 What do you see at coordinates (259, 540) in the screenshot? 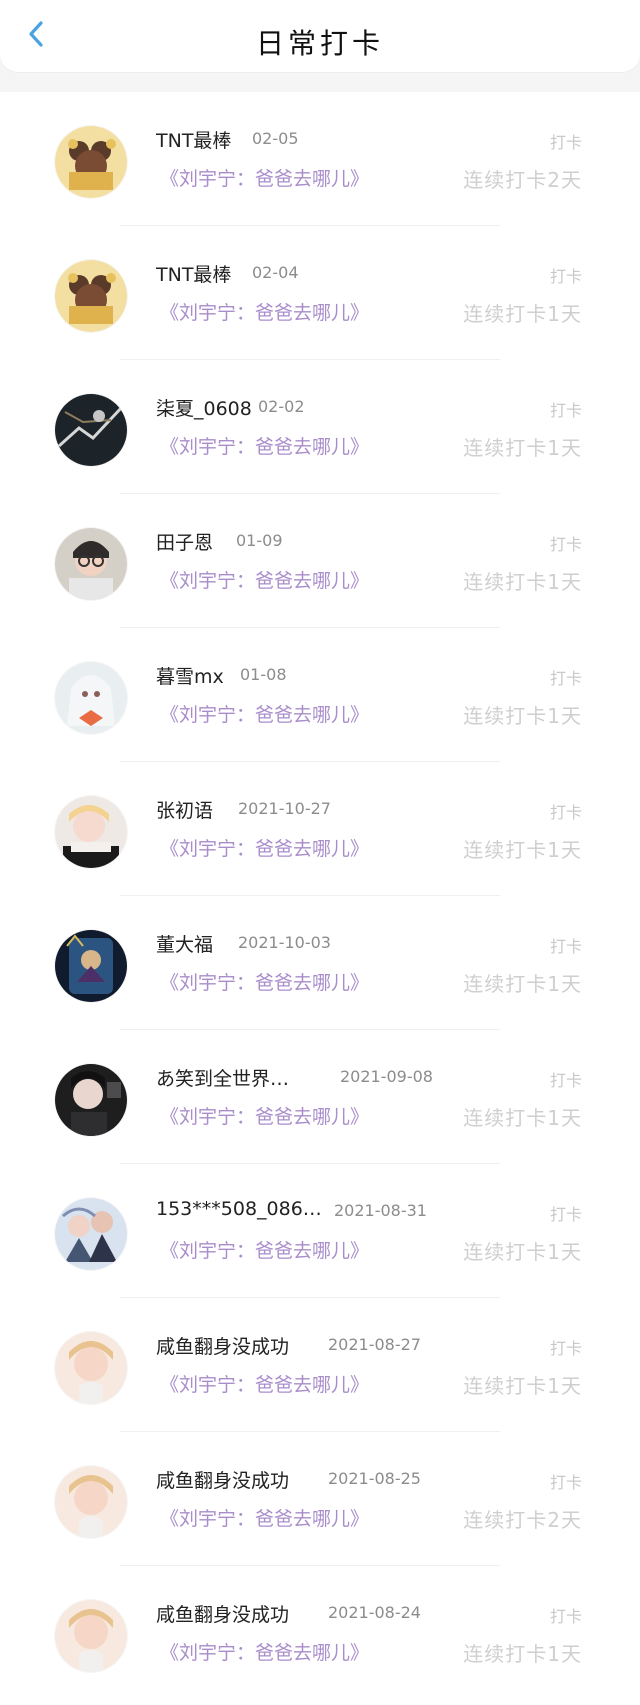
I see `checkin-date: 01-09` at bounding box center [259, 540].